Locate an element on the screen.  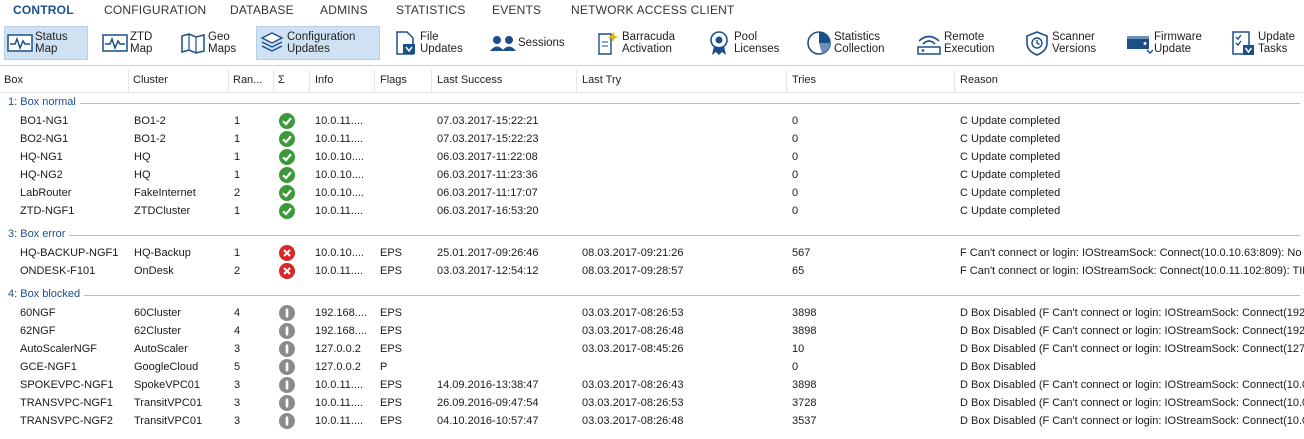
nav-events: EVENTS is located at coordinates (516, 10).